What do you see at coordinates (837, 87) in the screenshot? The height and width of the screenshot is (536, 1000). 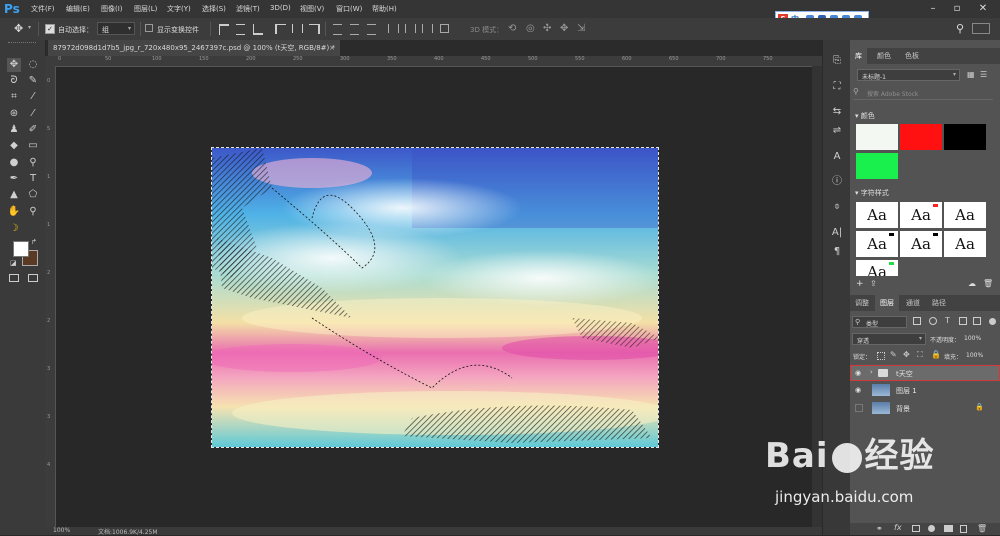 I see `actions-panel-icon: ⛶` at bounding box center [837, 87].